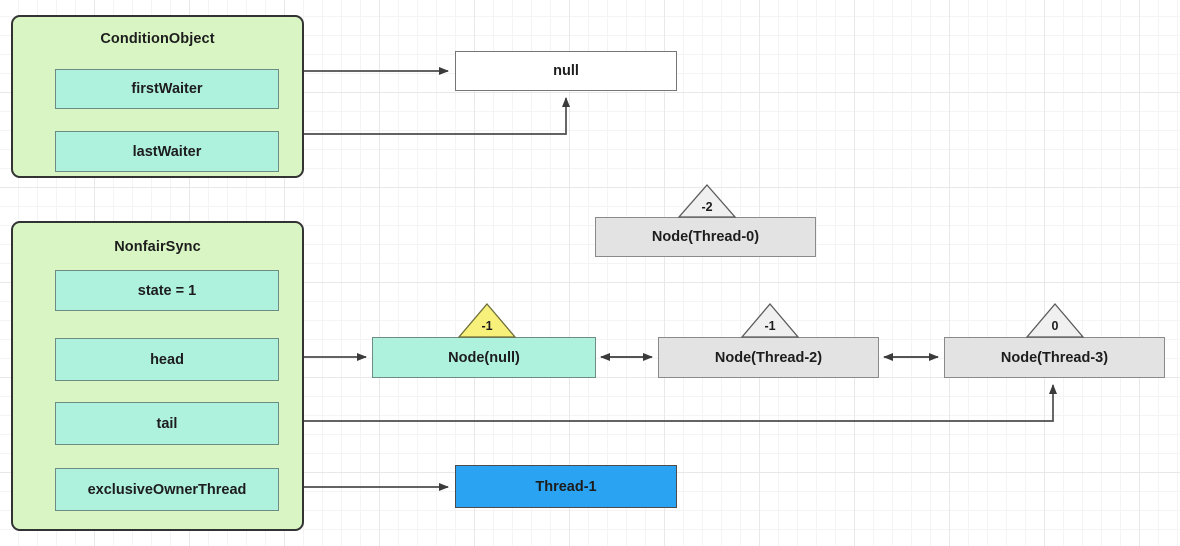 Image resolution: width=1180 pixels, height=546 pixels. What do you see at coordinates (157, 39) in the screenshot?
I see `condition-object-title: ConditionObject` at bounding box center [157, 39].